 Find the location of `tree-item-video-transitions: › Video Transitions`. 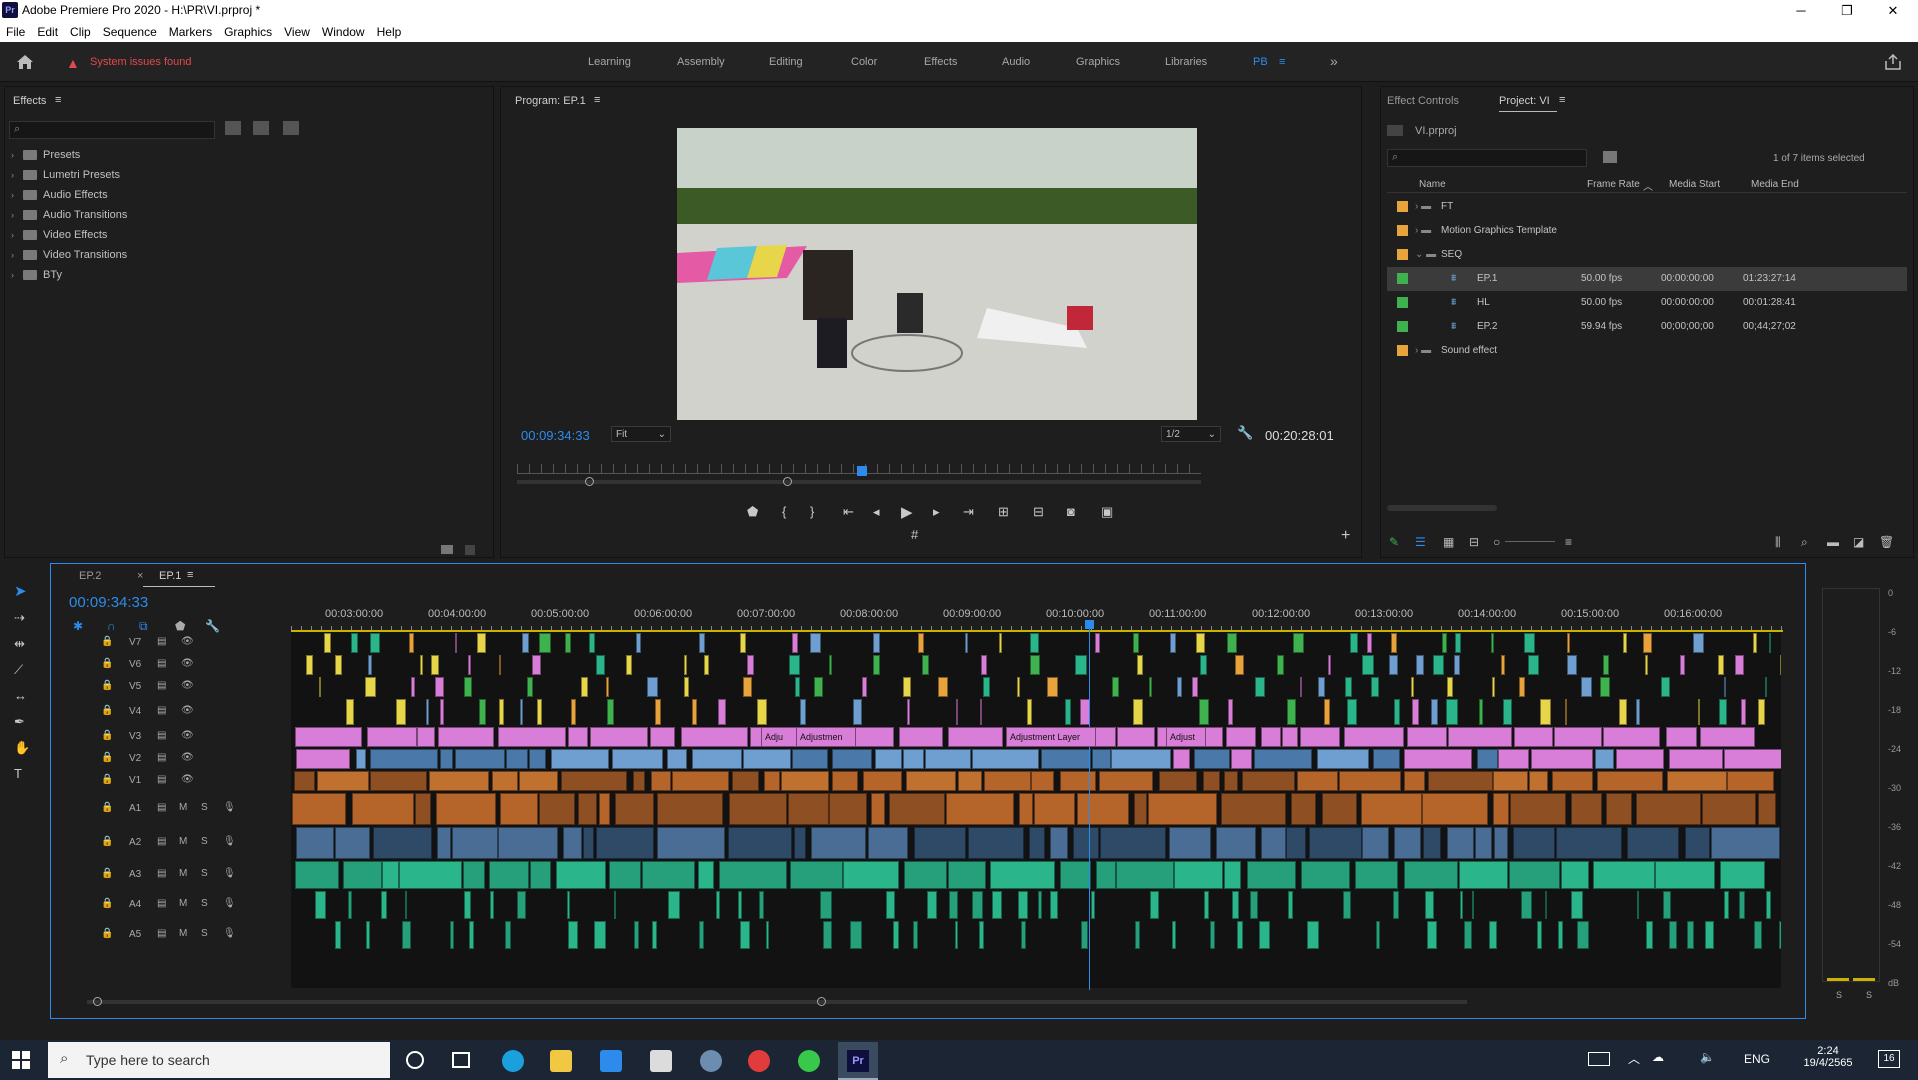

tree-item-video-transitions: › Video Transitions is located at coordinates (251, 255).